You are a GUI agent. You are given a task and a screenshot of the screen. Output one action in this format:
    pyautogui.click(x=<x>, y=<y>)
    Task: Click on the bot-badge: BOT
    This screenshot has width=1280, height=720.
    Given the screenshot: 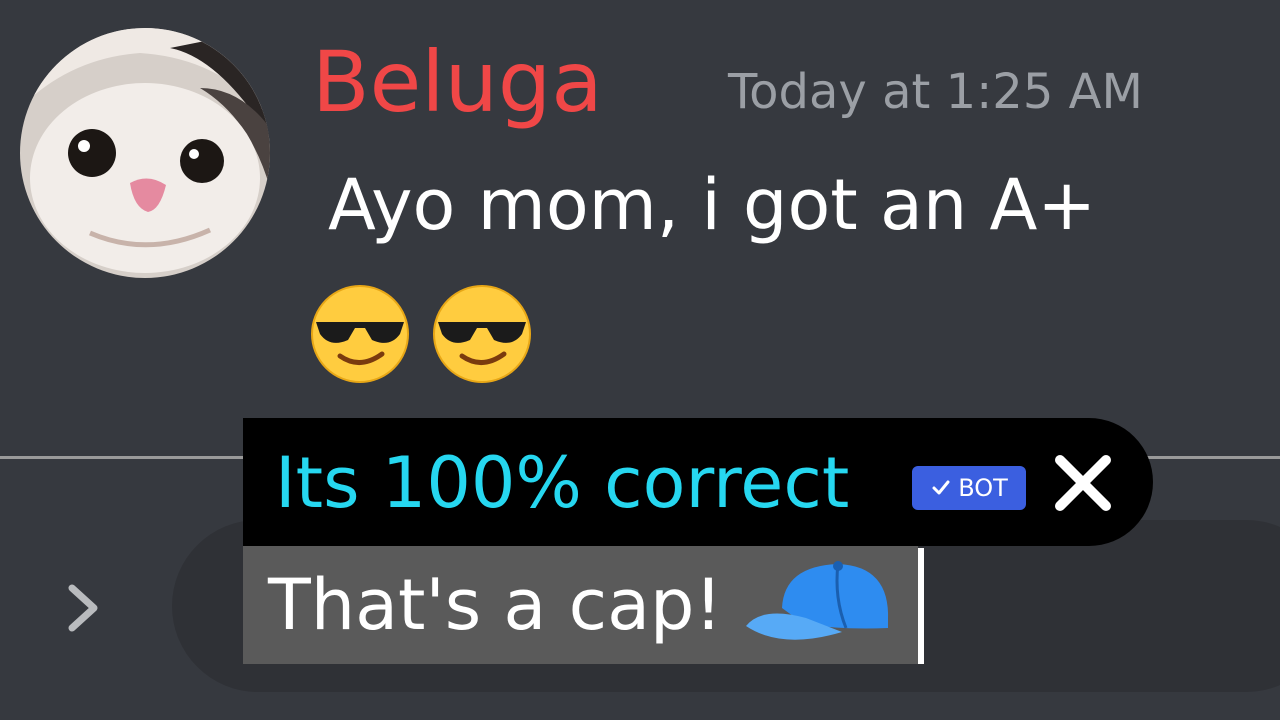 What is the action you would take?
    pyautogui.click(x=969, y=488)
    